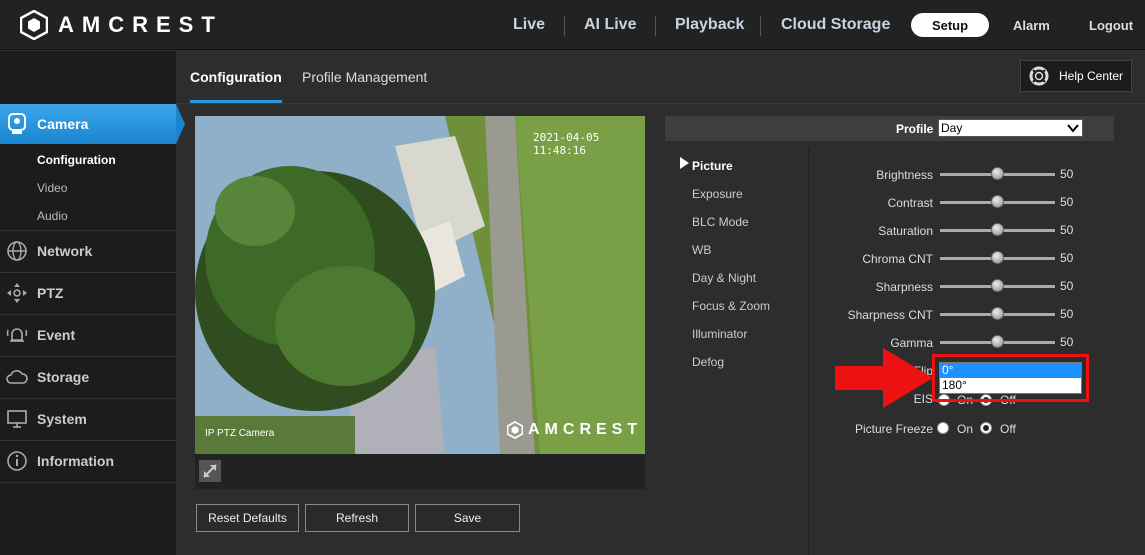 The width and height of the screenshot is (1145, 555). I want to click on globe-icon, so click(17, 251).